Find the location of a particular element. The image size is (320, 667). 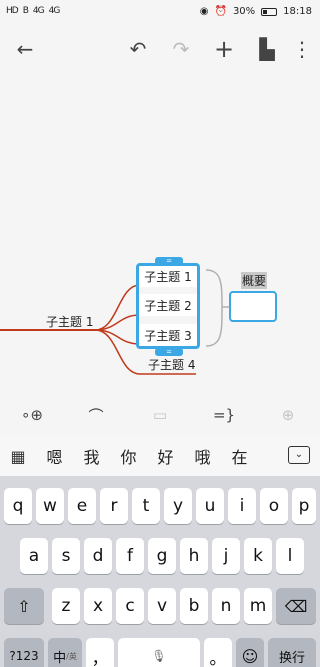

undo-icon: ↶ is located at coordinates (138, 49).